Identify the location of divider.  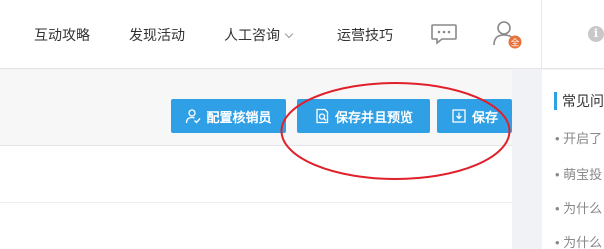
(541, 34).